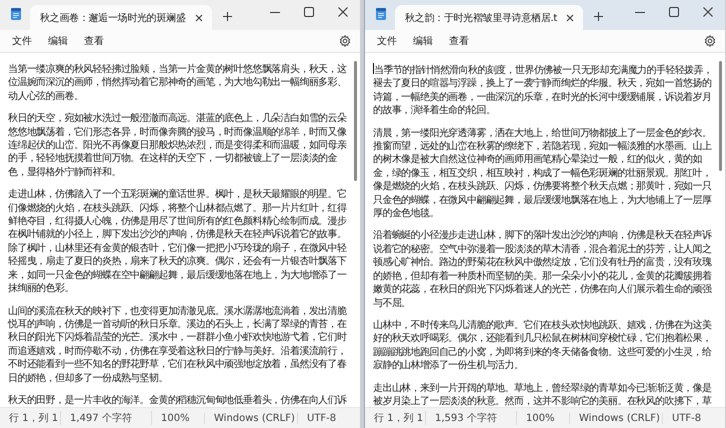  I want to click on character-count: 1,497 个字符, so click(106, 418).